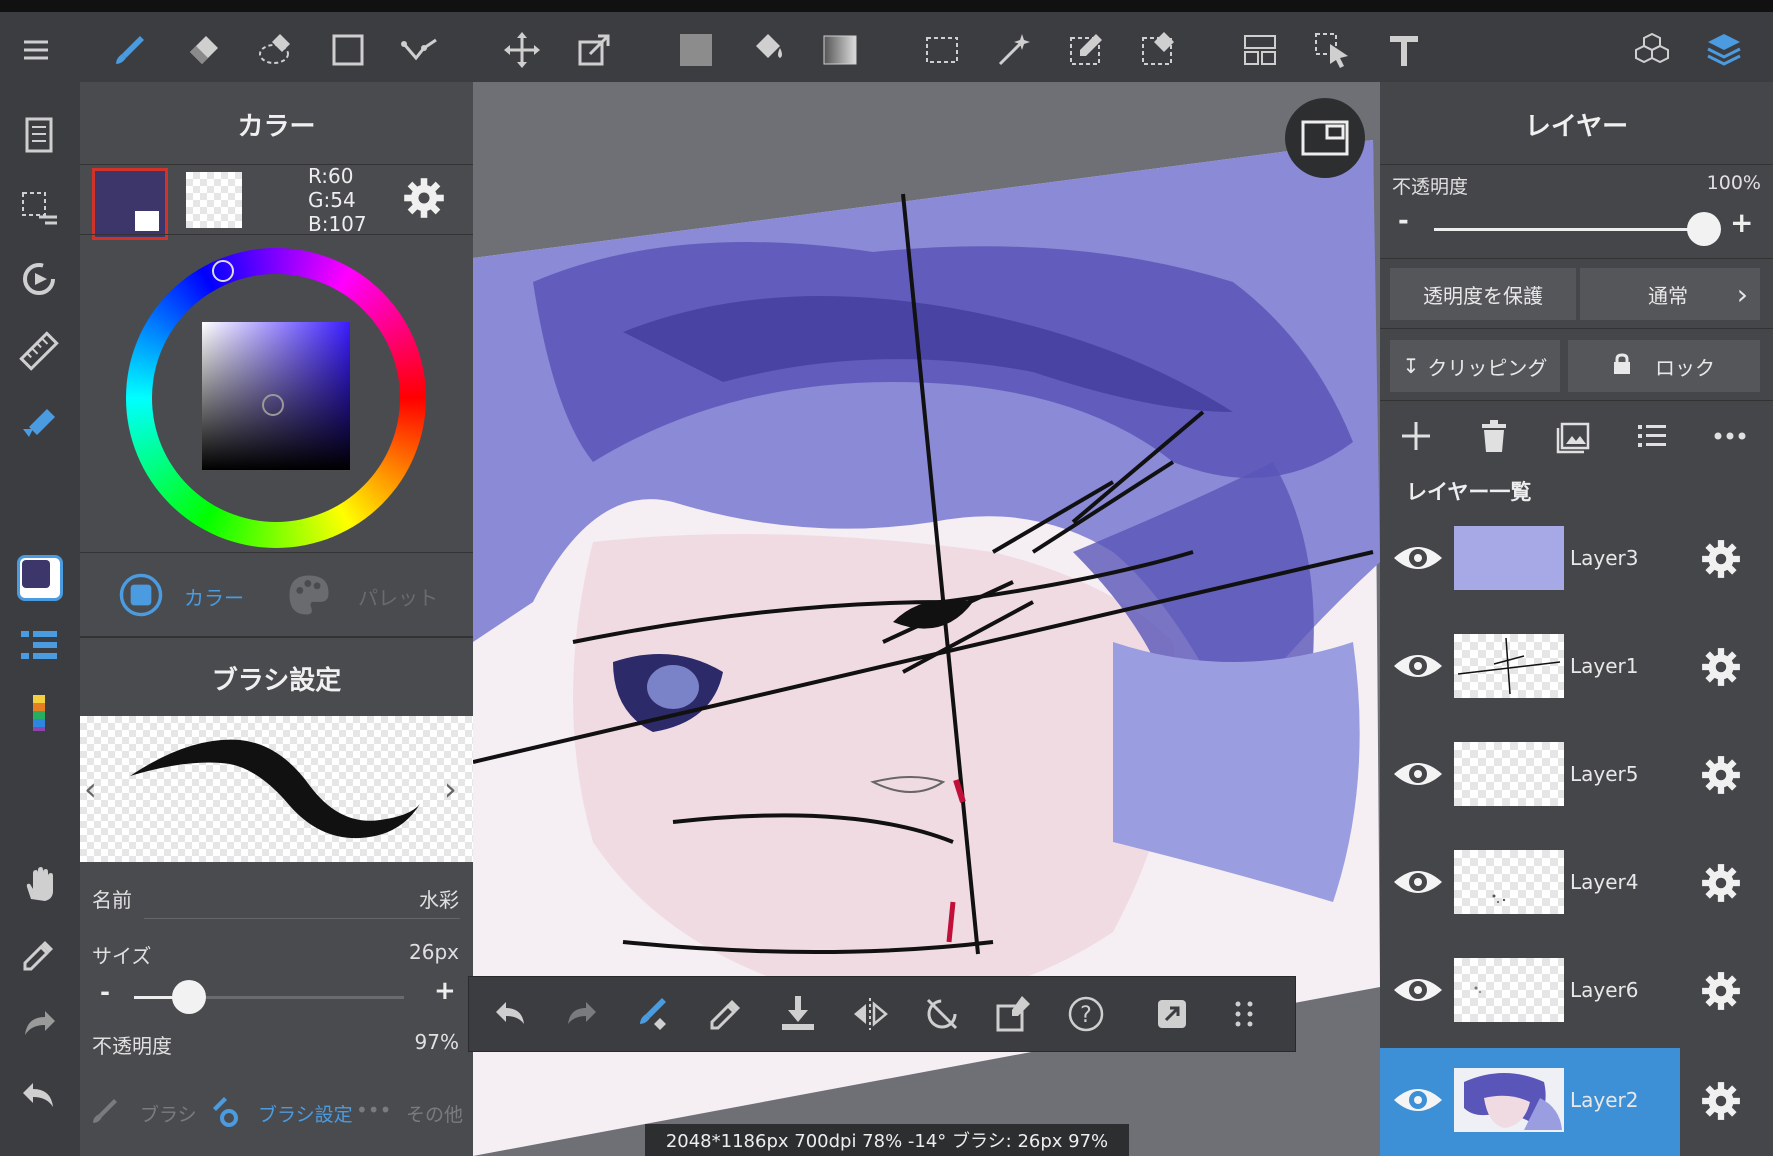  I want to click on current-color-swatch, so click(40, 578).